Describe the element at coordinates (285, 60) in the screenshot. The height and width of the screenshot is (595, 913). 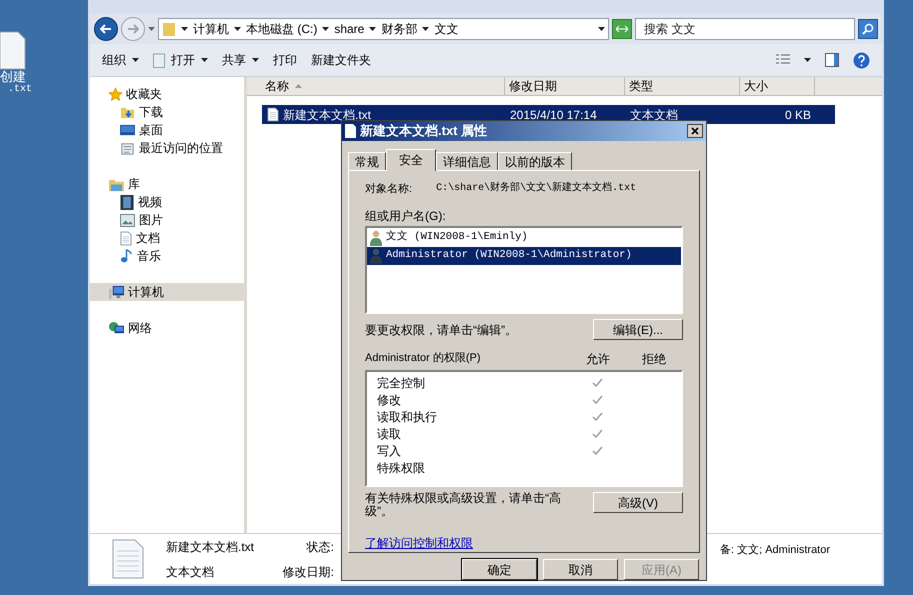
I see `toolbar-button: 打印` at that location.